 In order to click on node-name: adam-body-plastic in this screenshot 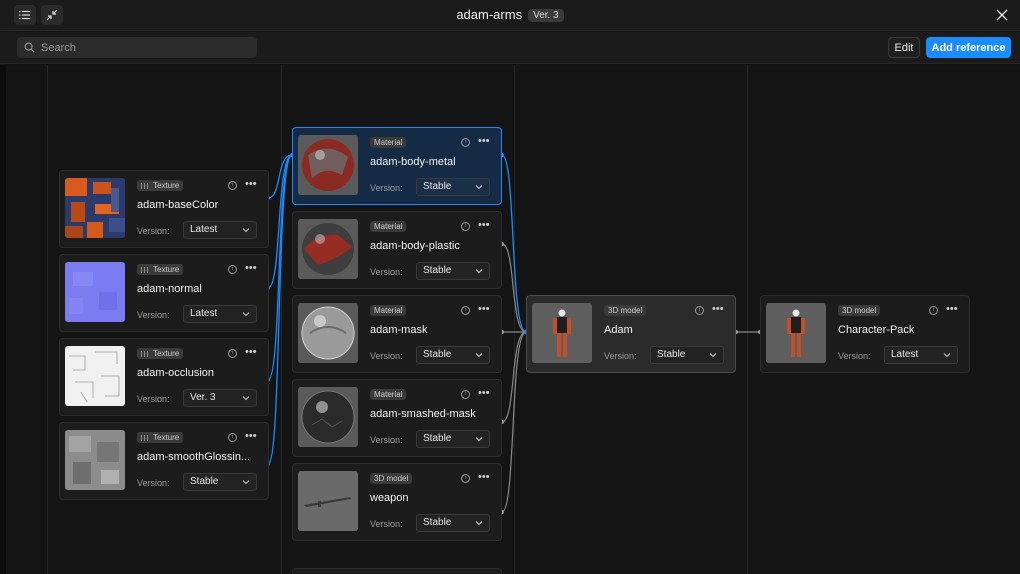, I will do `click(415, 246)`.